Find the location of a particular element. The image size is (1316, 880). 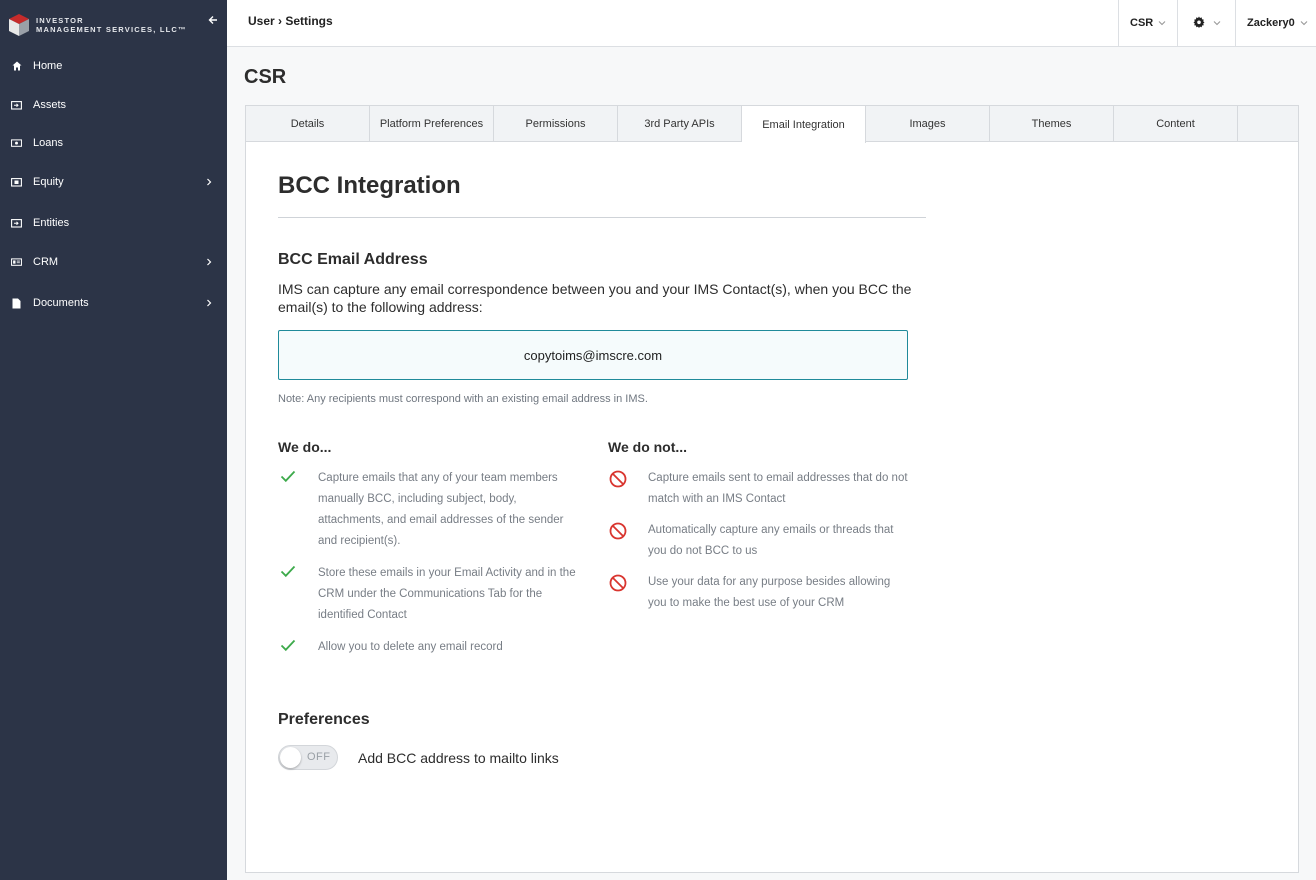

equity-icon is located at coordinates (16, 182).